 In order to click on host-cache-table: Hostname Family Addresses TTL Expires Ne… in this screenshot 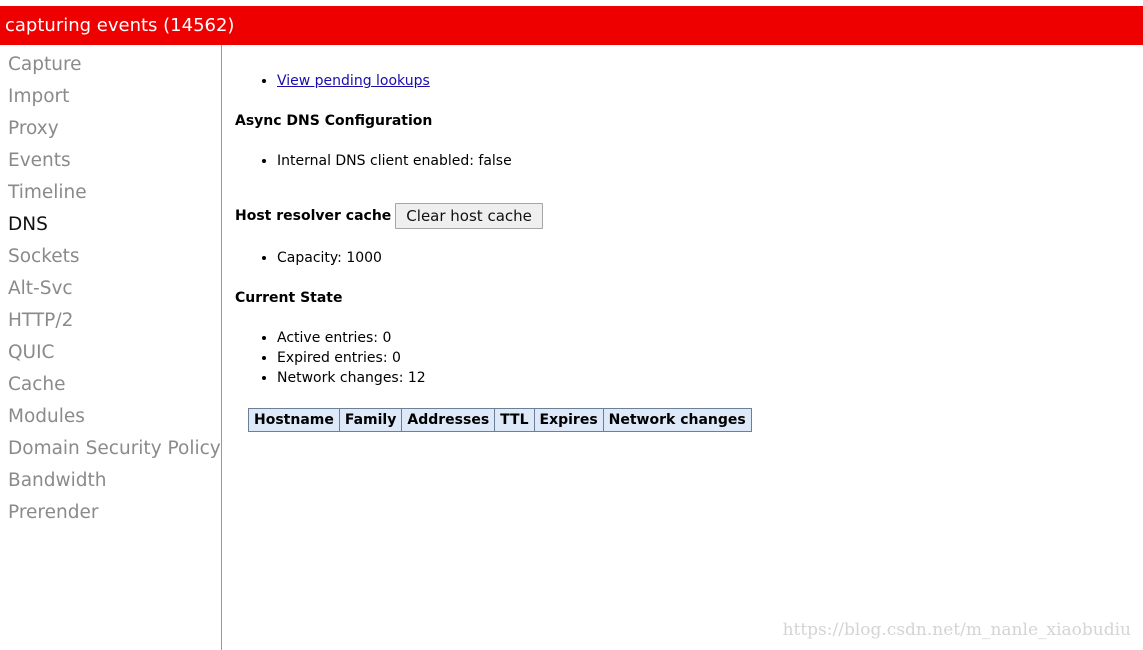, I will do `click(500, 420)`.